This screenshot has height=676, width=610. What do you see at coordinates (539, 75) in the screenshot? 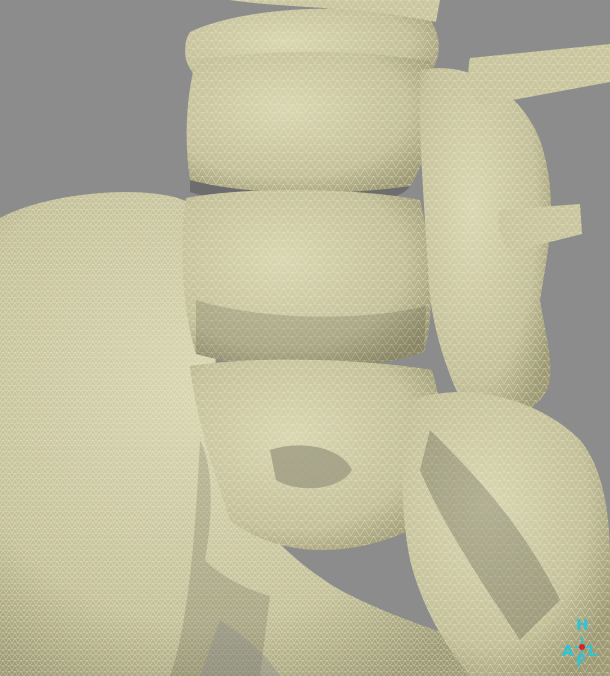
I see `transverse-process-upper` at bounding box center [539, 75].